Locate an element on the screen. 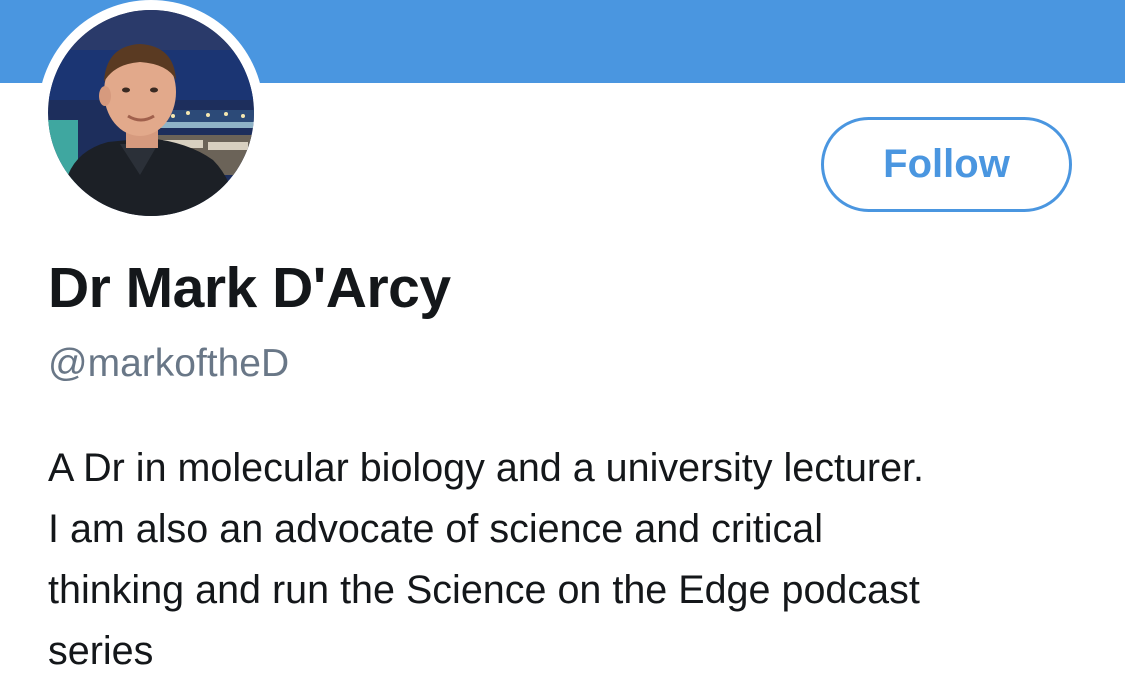  bio-line: series is located at coordinates (101, 651).